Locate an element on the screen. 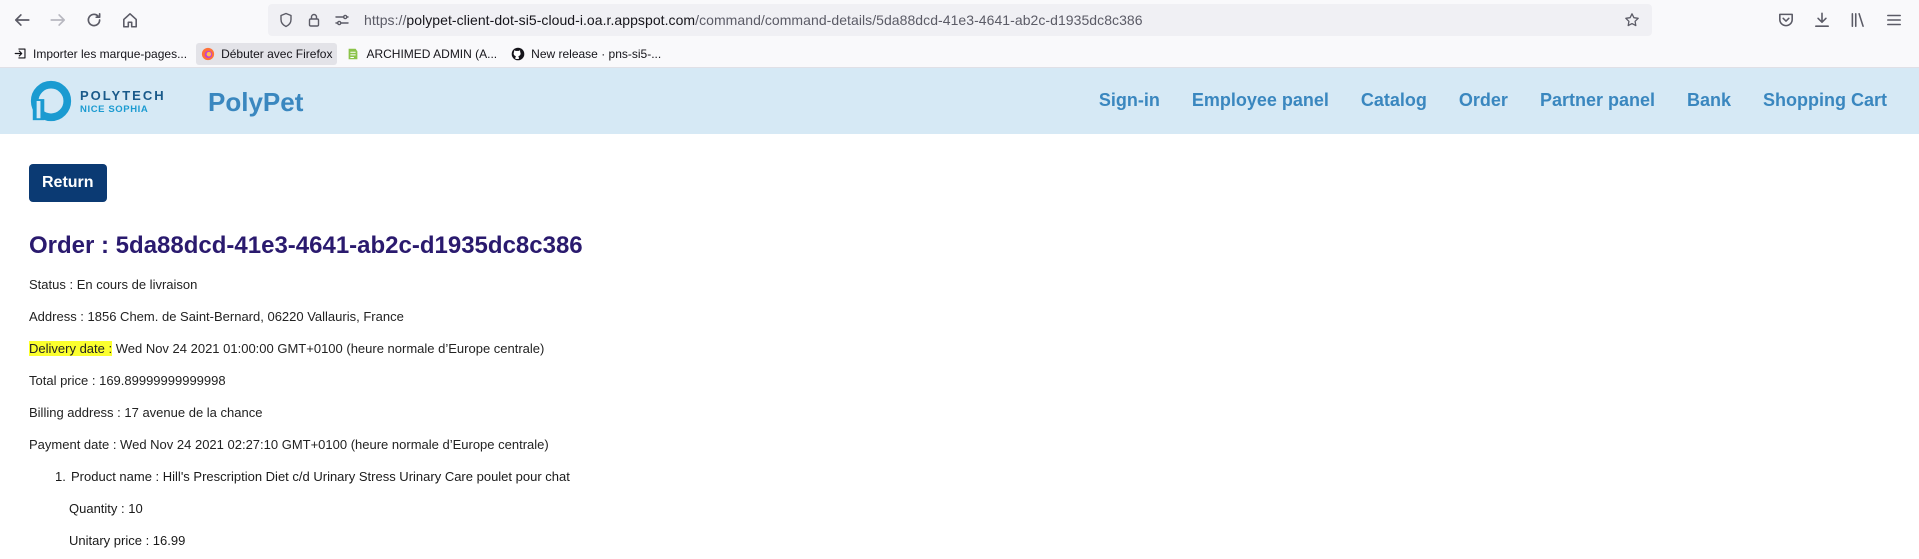  back-button is located at coordinates (22, 20).